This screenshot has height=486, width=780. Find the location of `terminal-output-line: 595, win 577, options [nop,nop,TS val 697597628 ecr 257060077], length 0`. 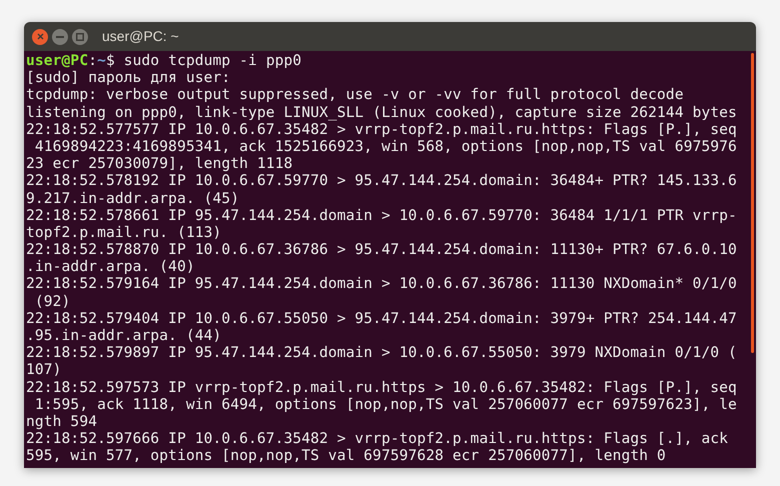

terminal-output-line: 595, win 577, options [nop,nop,TS val 697597628 ecr 257060077], length 0 is located at coordinates (346, 455).